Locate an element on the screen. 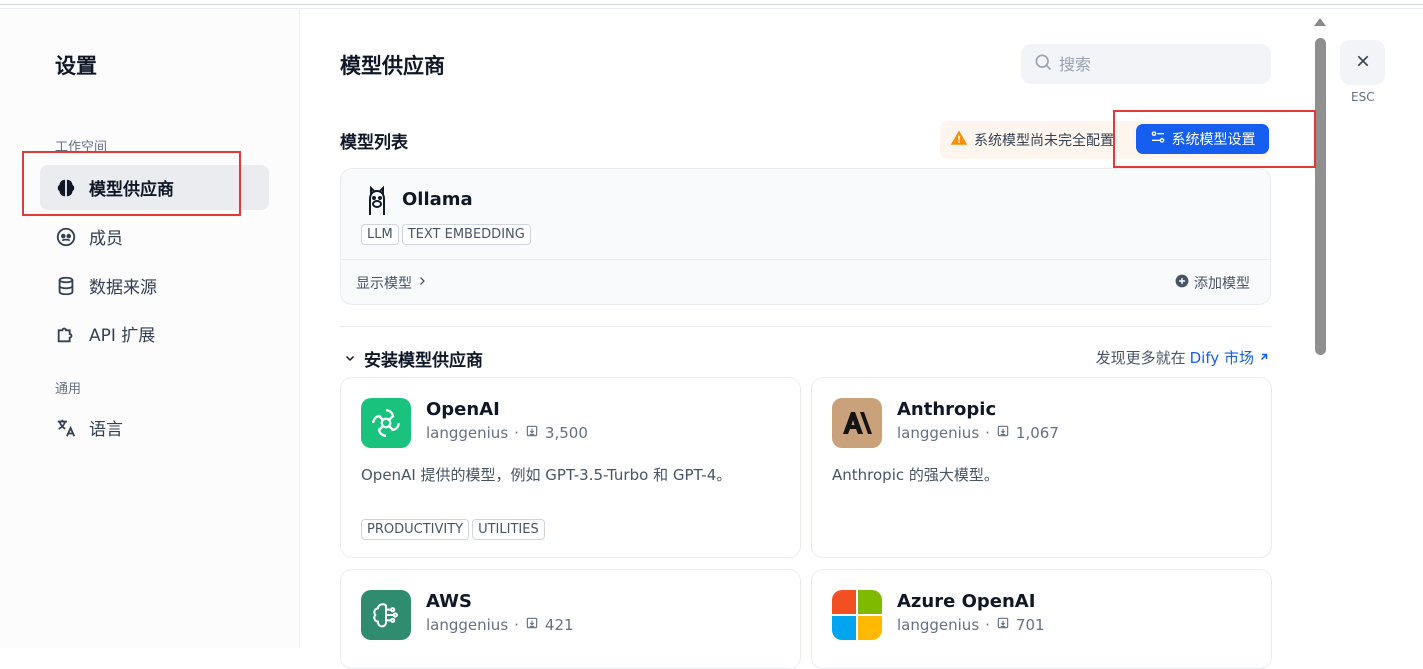 The height and width of the screenshot is (669, 1423). openai-logo-icon is located at coordinates (386, 423).